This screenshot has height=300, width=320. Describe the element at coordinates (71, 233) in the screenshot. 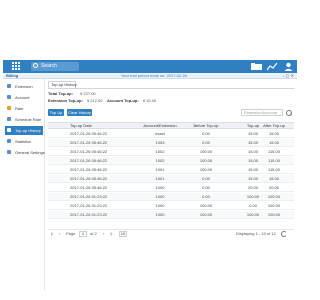

I see `page-label: Page` at that location.